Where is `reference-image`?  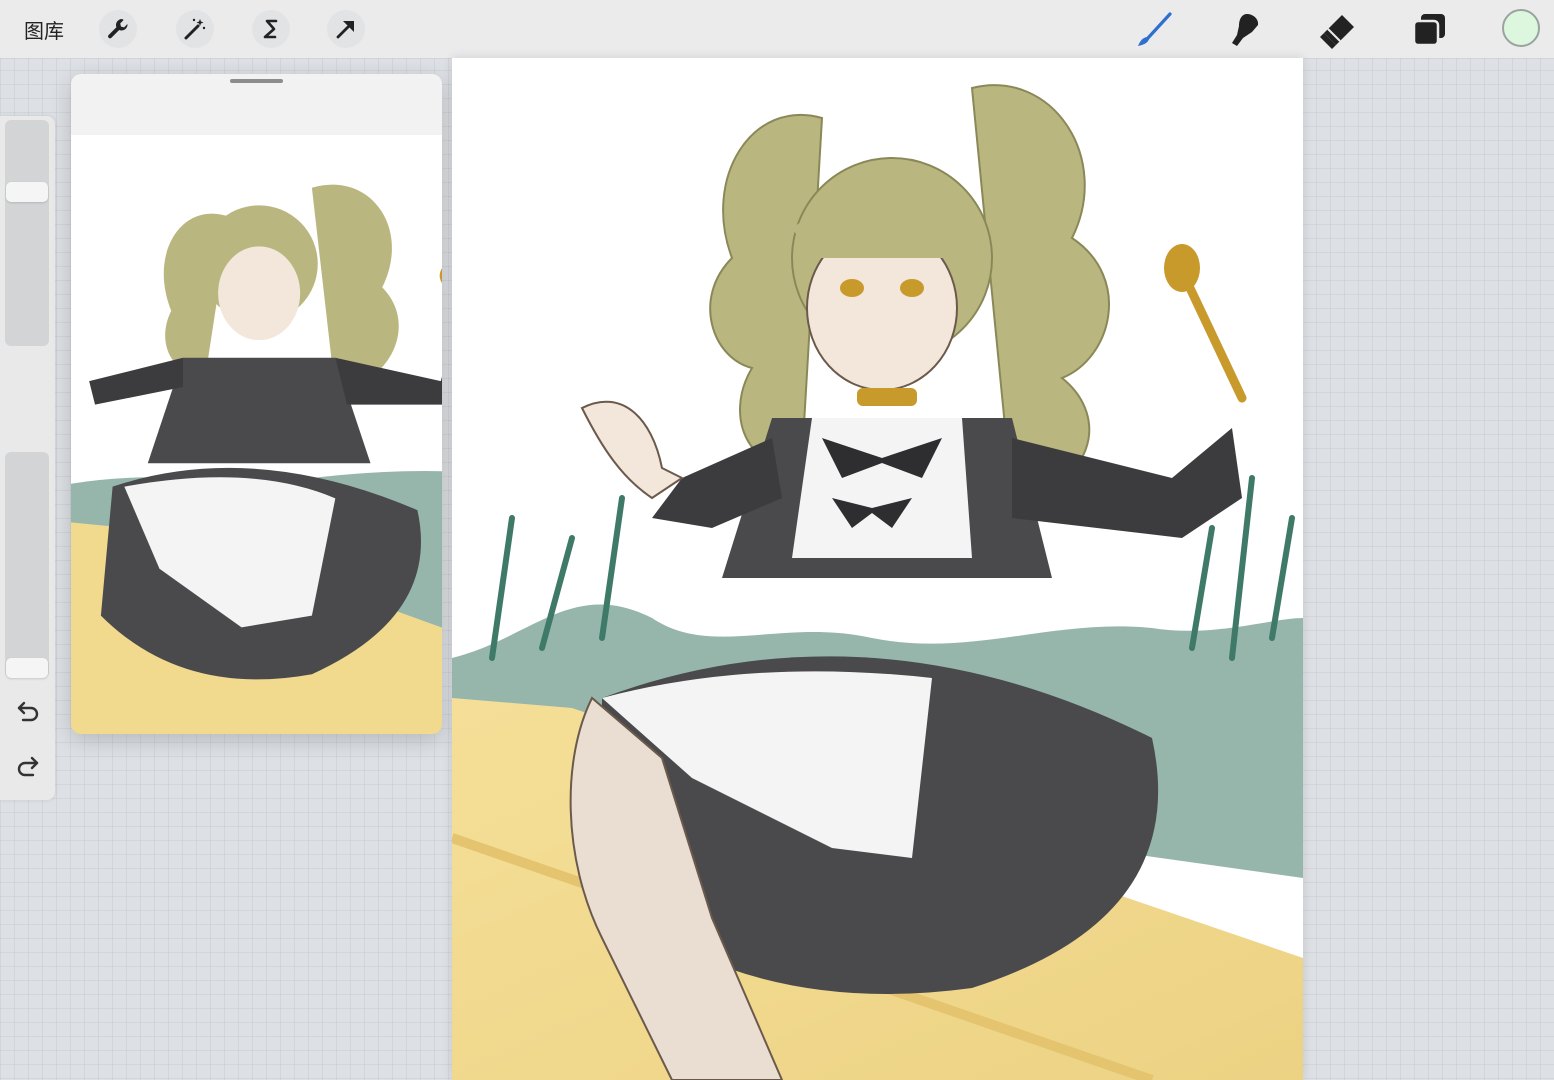
reference-image is located at coordinates (256, 434).